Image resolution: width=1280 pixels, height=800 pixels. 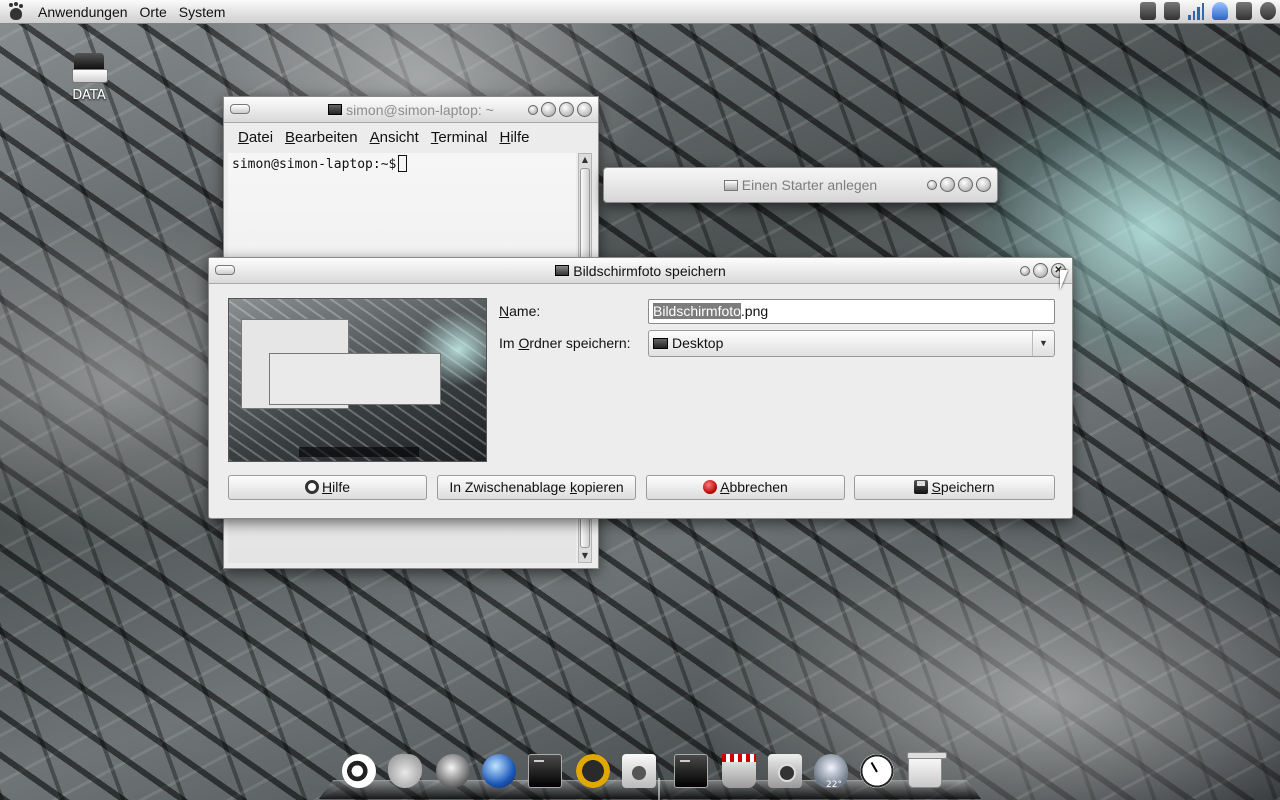 I want to click on terminal-menubar: Datei Bearbeiten Ansicht Terminal Hilfe, so click(x=411, y=137).